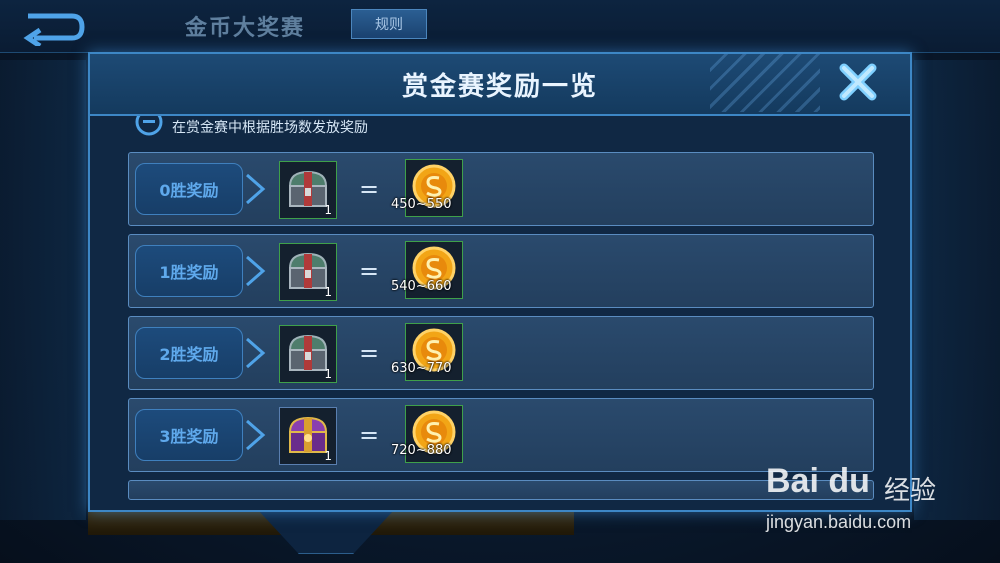 The image size is (1000, 563). I want to click on modal-title: 赏金赛奖励一览, so click(499, 86).